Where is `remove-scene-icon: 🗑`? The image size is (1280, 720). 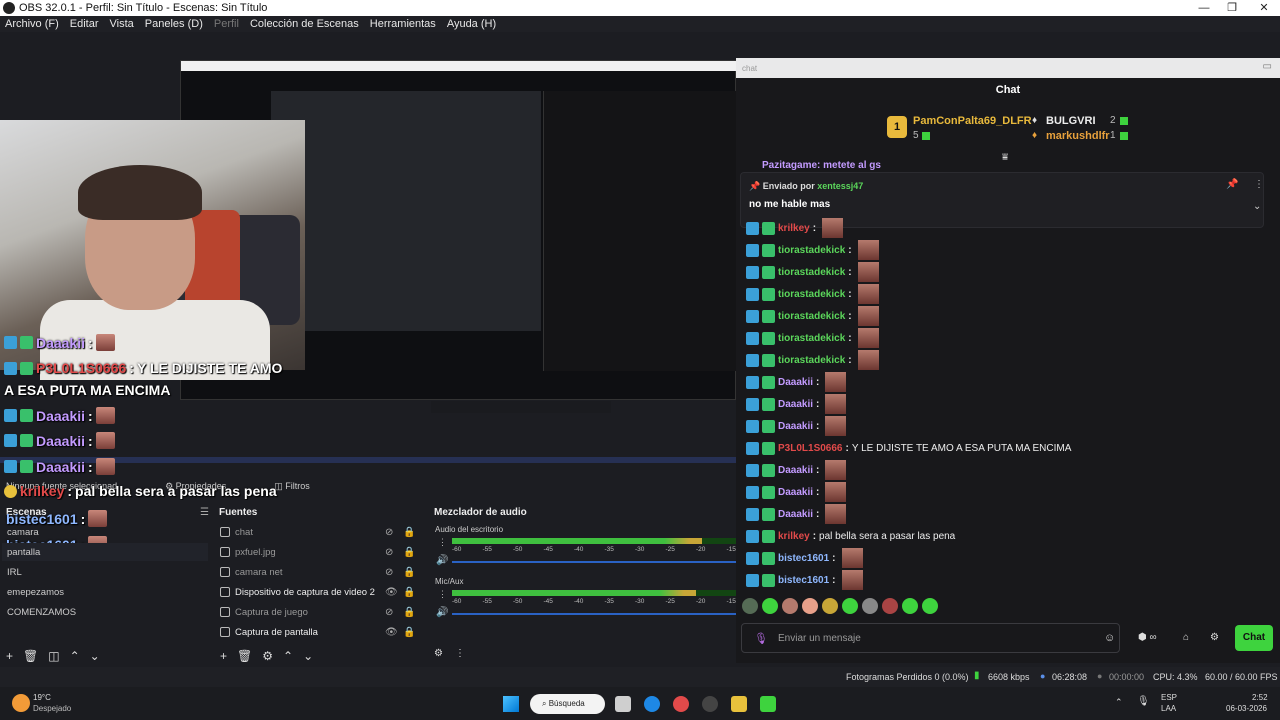 remove-scene-icon: 🗑 is located at coordinates (30, 656).